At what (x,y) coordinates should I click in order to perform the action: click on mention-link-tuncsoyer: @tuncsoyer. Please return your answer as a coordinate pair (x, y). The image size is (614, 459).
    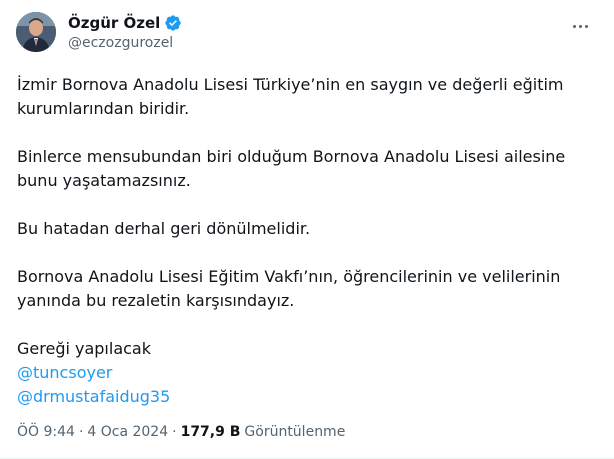
    Looking at the image, I should click on (304, 373).